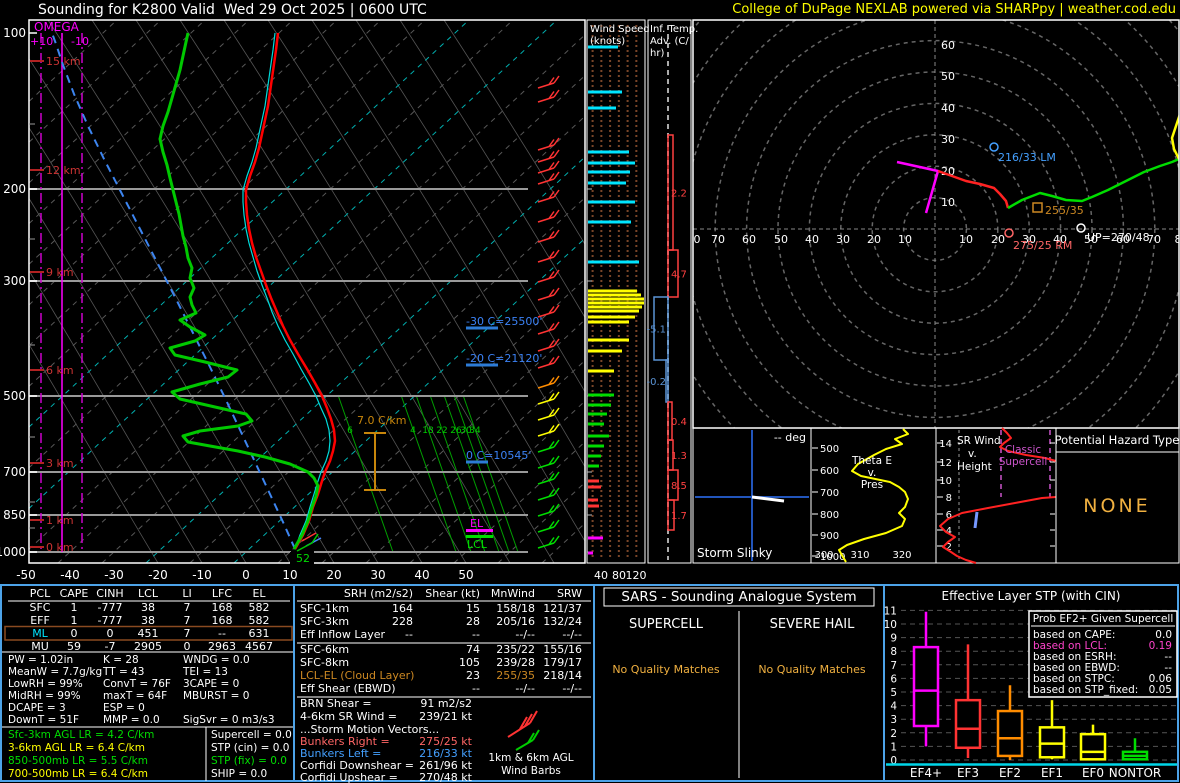  I want to click on srwind-y-label: 14, so click(945, 444).